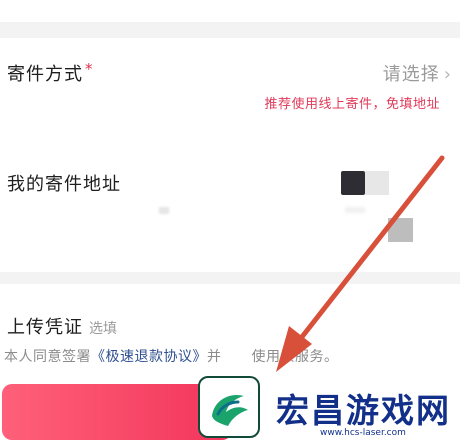 This screenshot has width=460, height=445. I want to click on watermark-brand: 宏昌游戏网, so click(363, 410).